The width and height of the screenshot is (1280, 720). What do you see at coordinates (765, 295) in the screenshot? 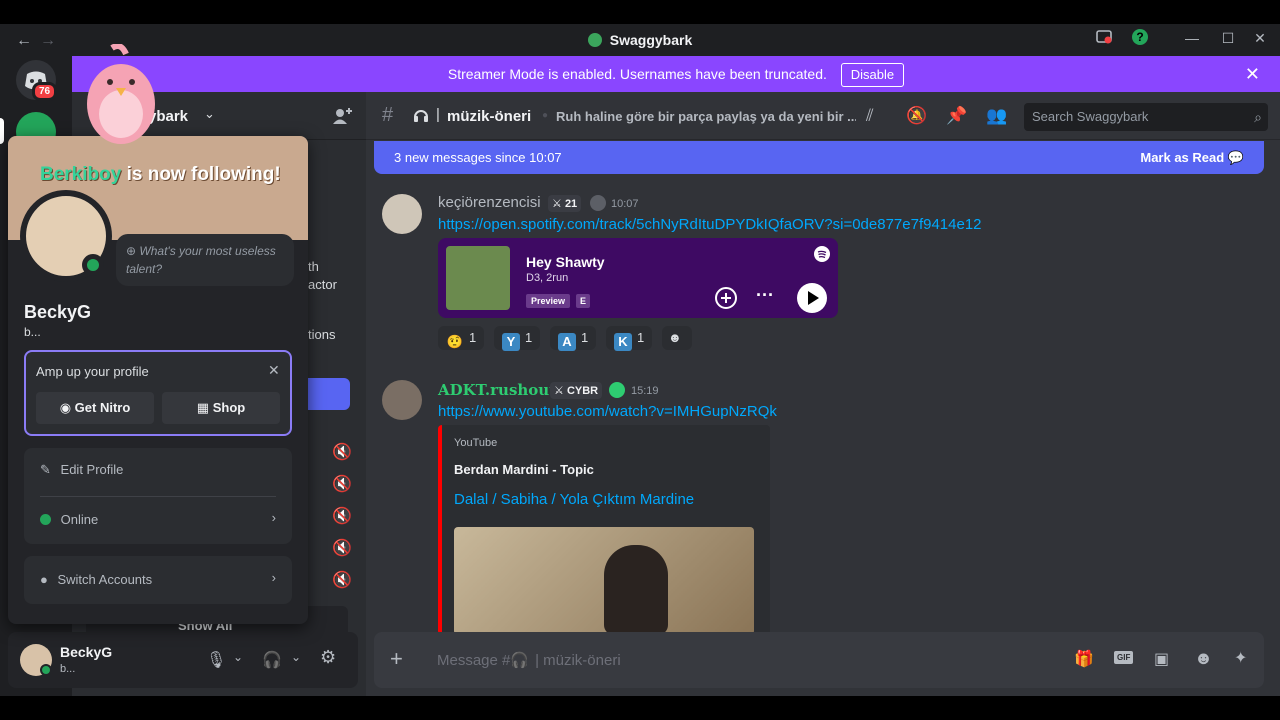
I see `more-options-icon: ···` at bounding box center [765, 295].